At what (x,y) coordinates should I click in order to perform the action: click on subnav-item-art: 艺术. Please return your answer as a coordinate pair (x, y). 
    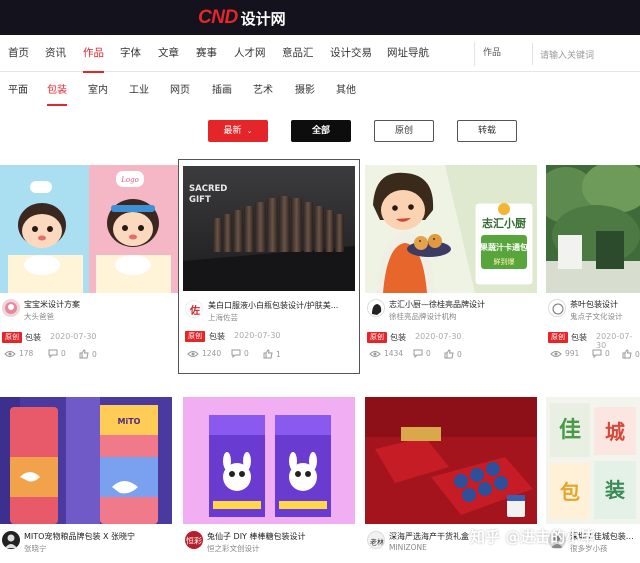
    Looking at the image, I should click on (263, 91).